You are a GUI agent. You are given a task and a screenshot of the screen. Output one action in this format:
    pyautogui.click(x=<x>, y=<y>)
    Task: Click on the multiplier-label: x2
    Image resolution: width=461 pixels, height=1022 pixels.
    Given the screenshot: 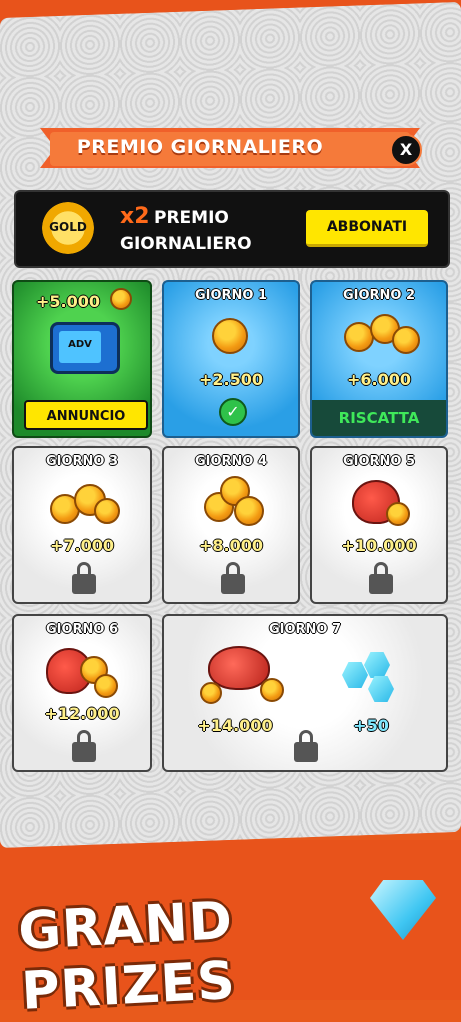 What is the action you would take?
    pyautogui.click(x=135, y=216)
    